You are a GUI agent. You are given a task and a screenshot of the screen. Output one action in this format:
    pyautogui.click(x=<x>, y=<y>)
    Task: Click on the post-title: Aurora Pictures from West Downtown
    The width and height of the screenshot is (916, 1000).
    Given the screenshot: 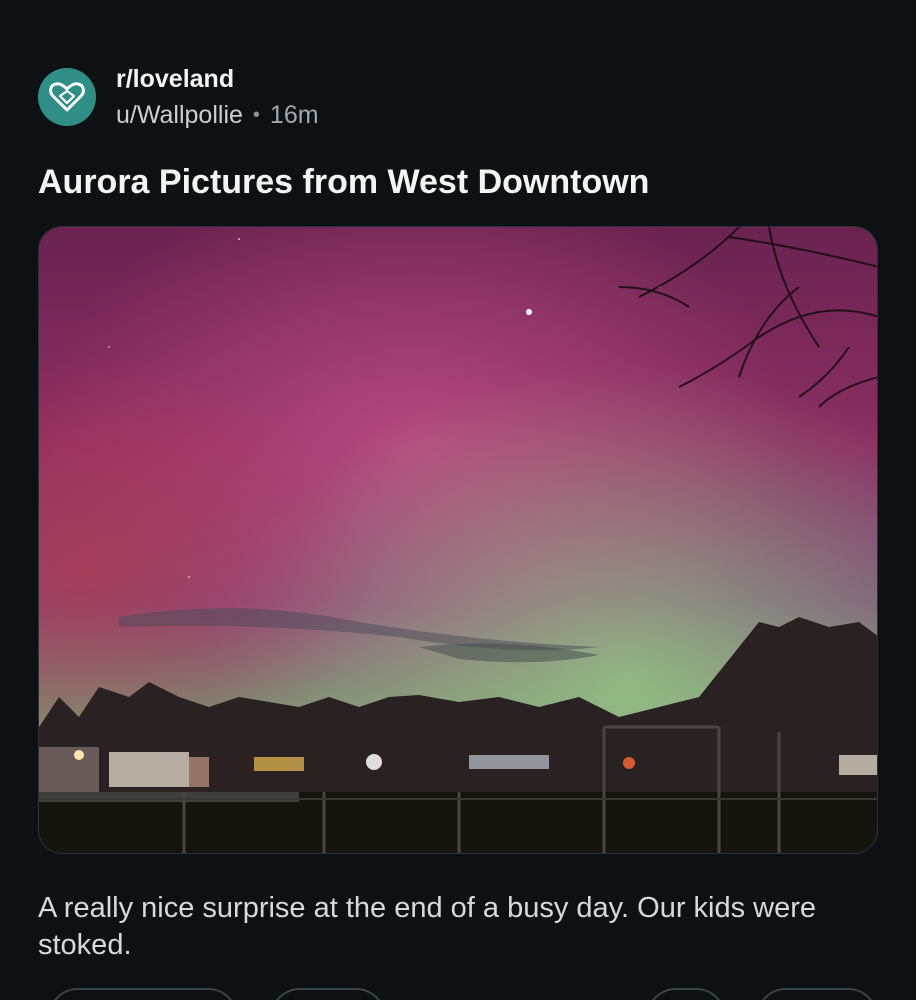 What is the action you would take?
    pyautogui.click(x=343, y=182)
    